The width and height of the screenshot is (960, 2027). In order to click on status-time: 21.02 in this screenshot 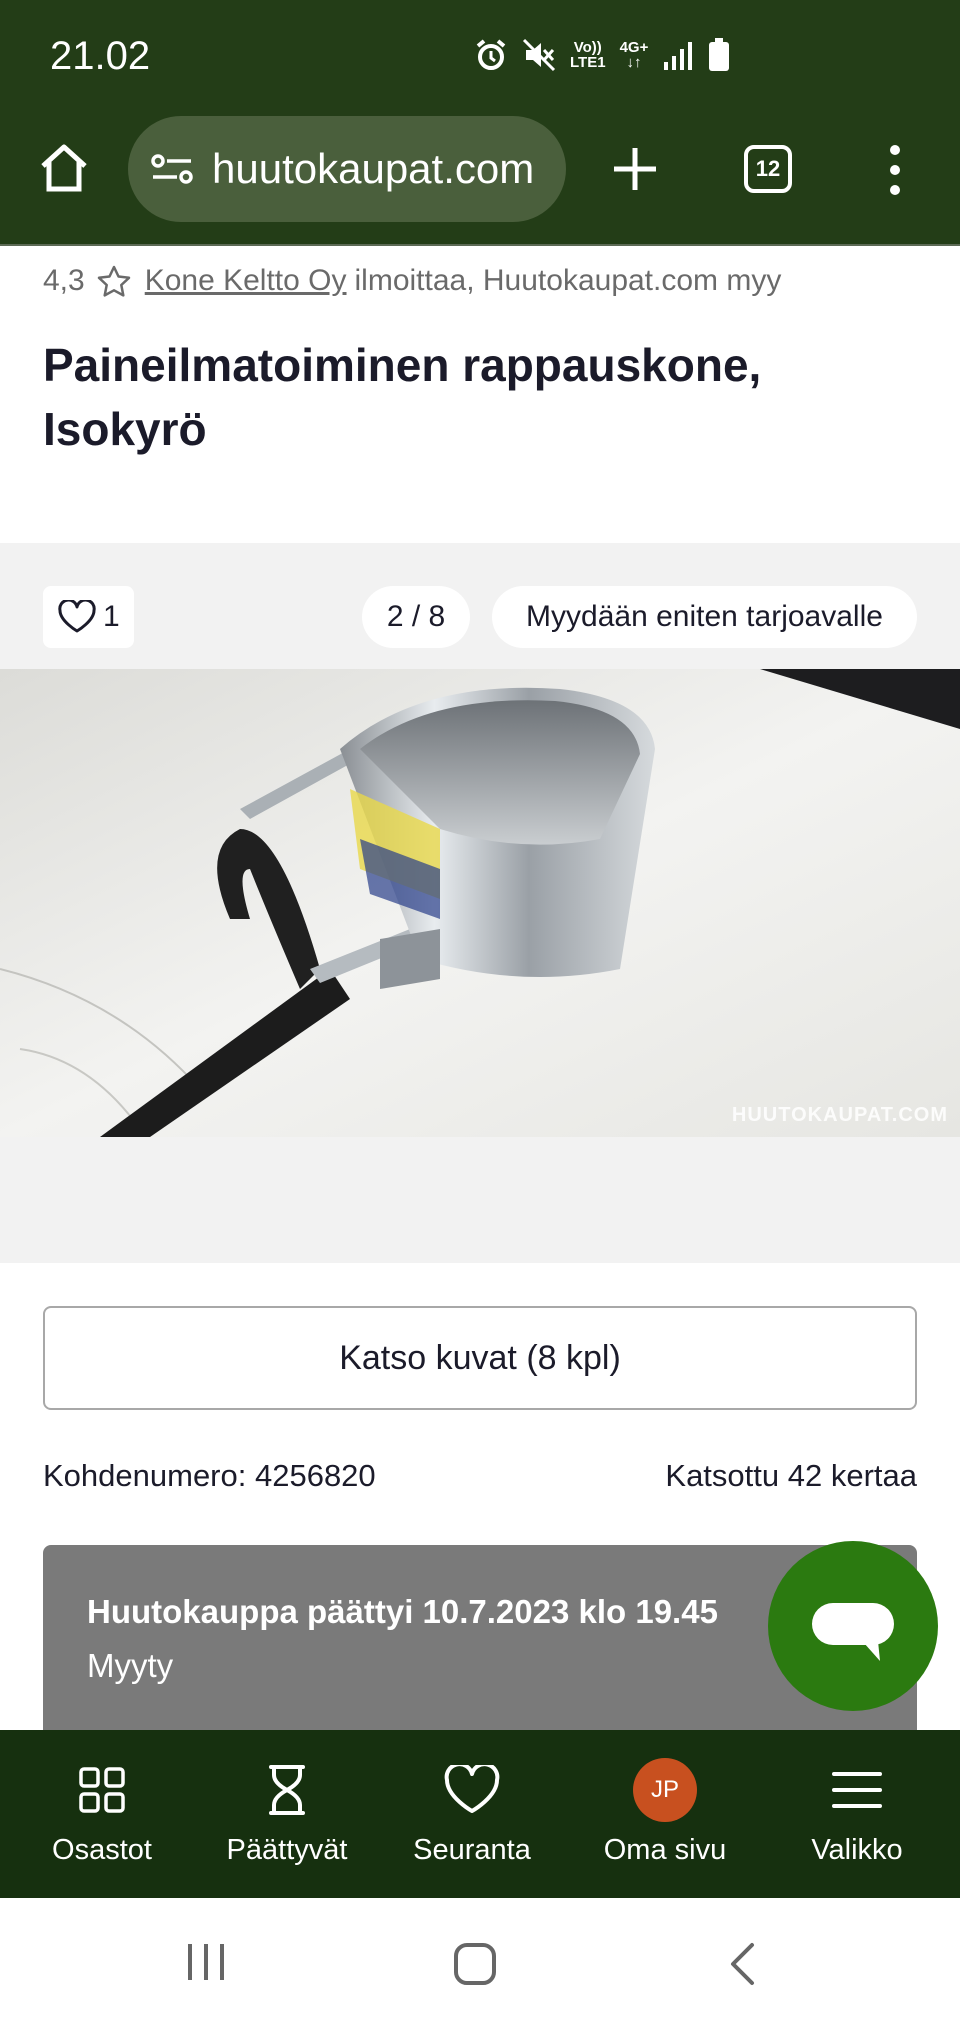, I will do `click(100, 56)`.